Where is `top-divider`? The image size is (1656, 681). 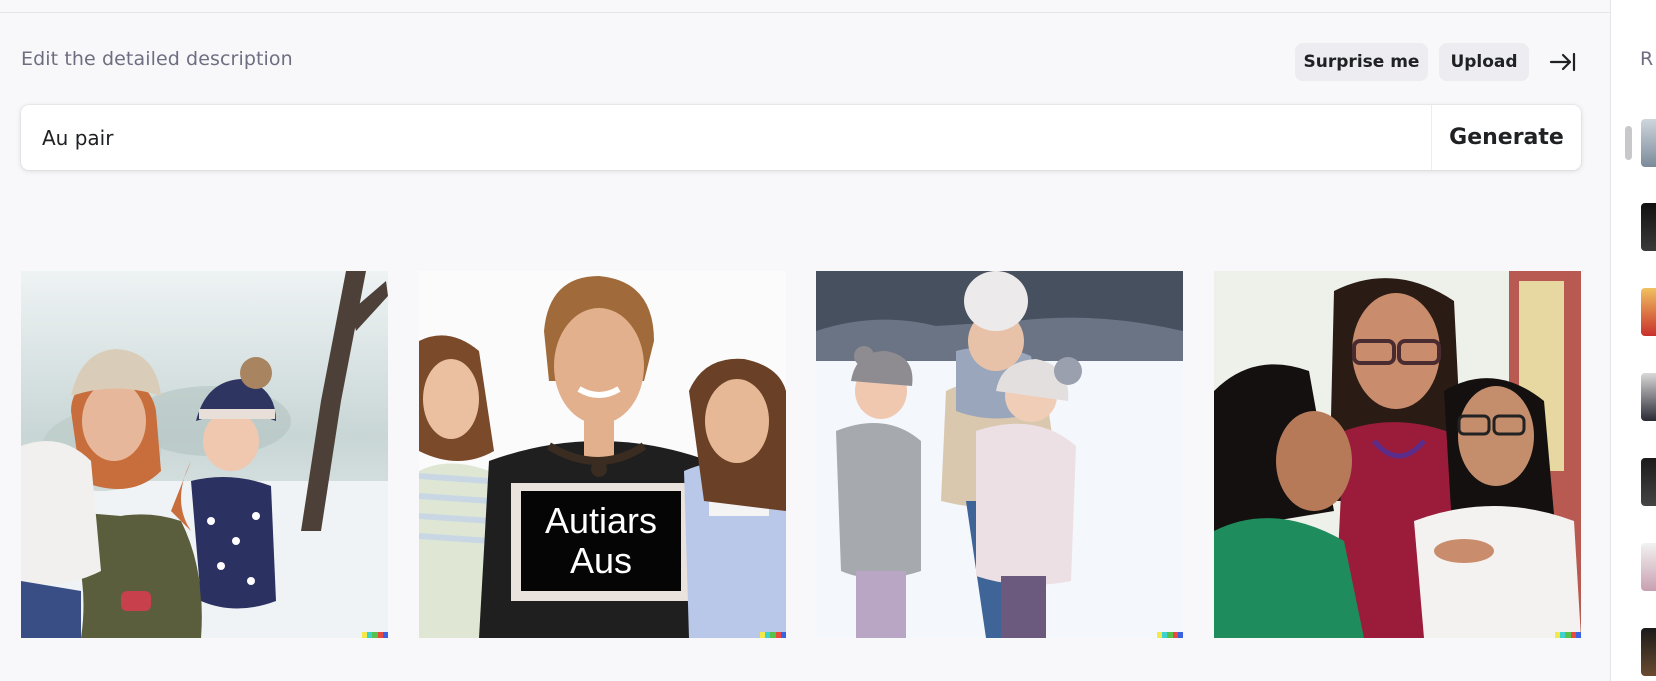 top-divider is located at coordinates (805, 6).